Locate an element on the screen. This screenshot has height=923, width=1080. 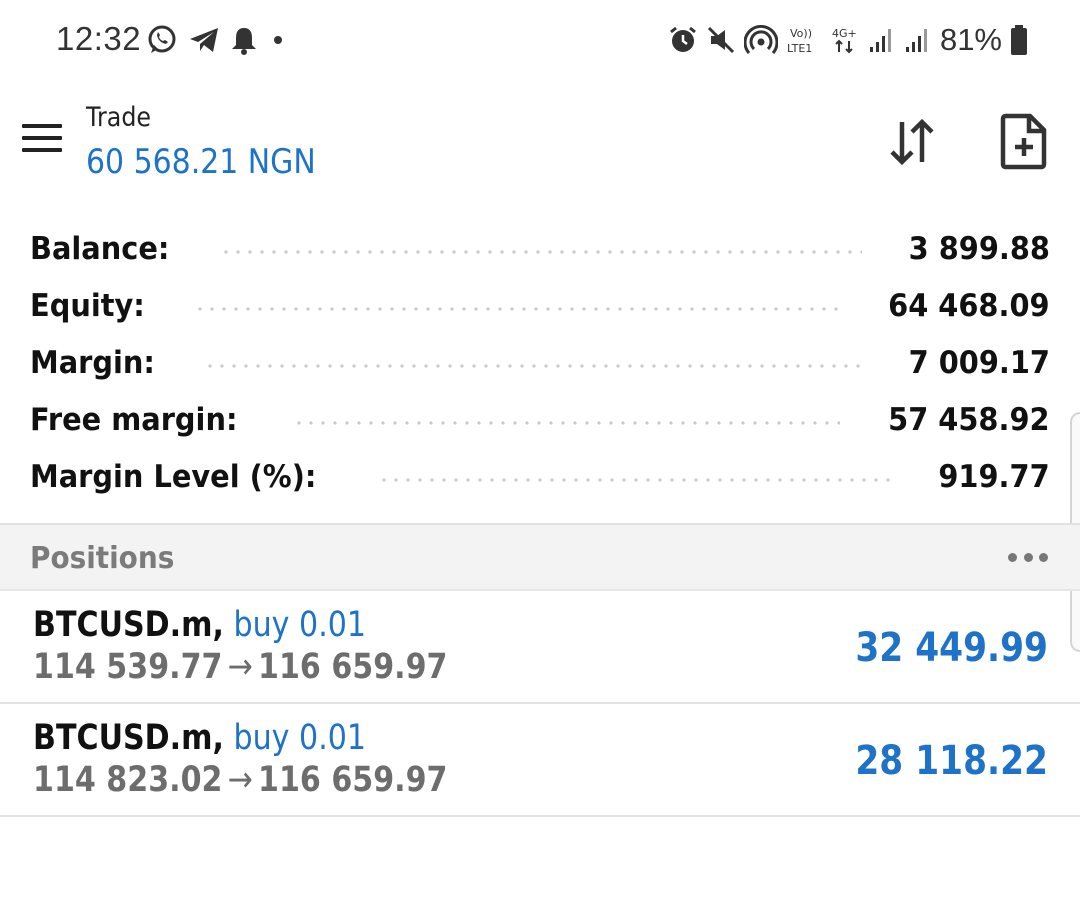
summary-row-equity: Equity: 64 468.09 is located at coordinates (540, 305).